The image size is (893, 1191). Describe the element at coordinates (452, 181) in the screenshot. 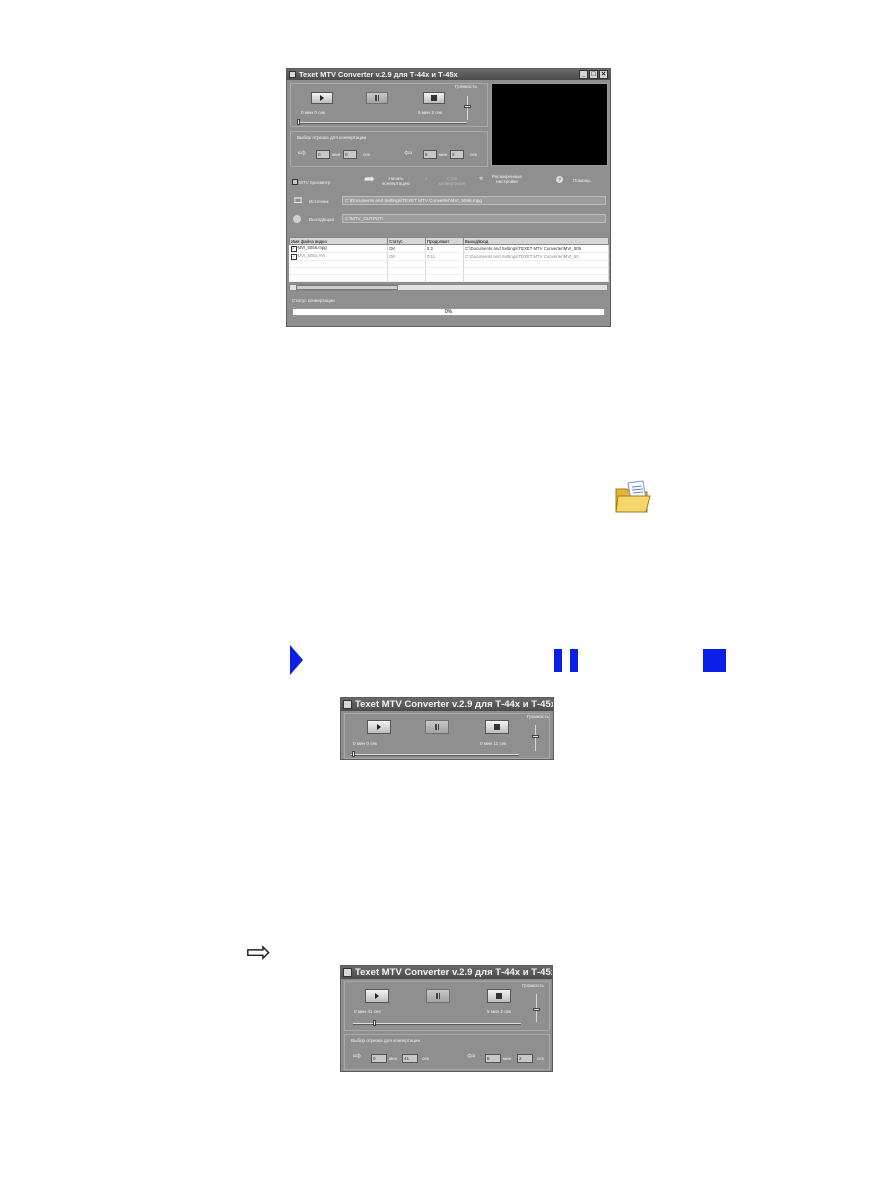

I see `stop-conversion-button: Стоп конвертация` at that location.